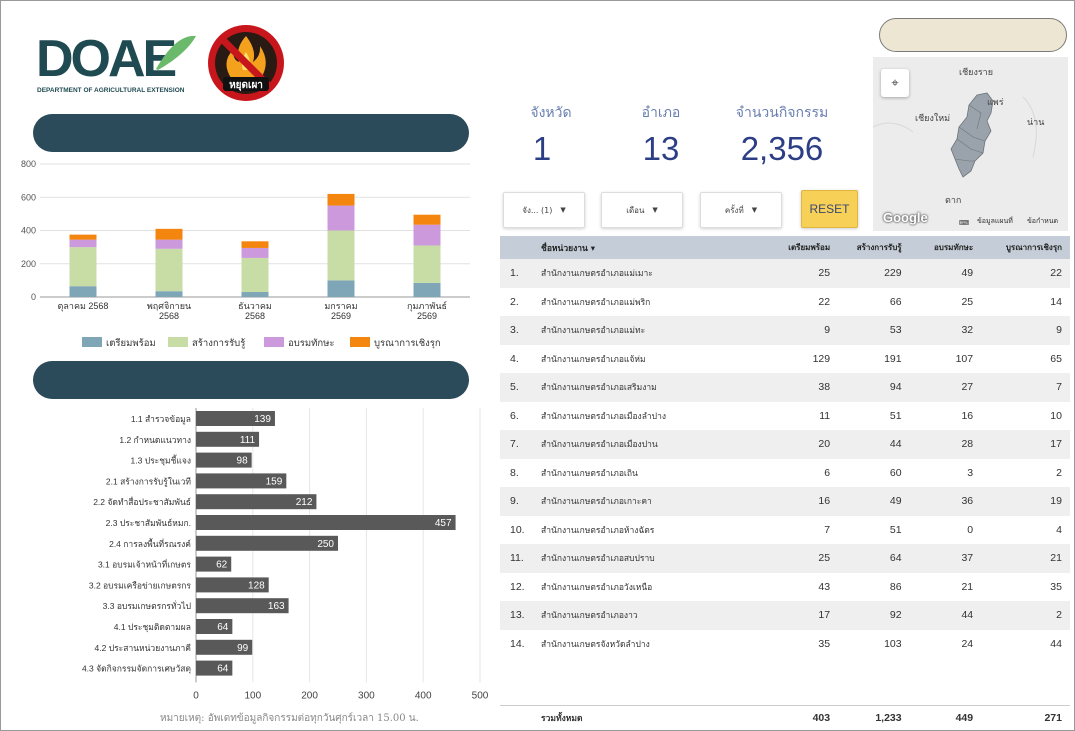 Image resolution: width=1075 pixels, height=731 pixels. Describe the element at coordinates (148, 523) in the screenshot. I see `y-category-label: 2.3 ประชาสัมพันธ์หมก.` at that location.